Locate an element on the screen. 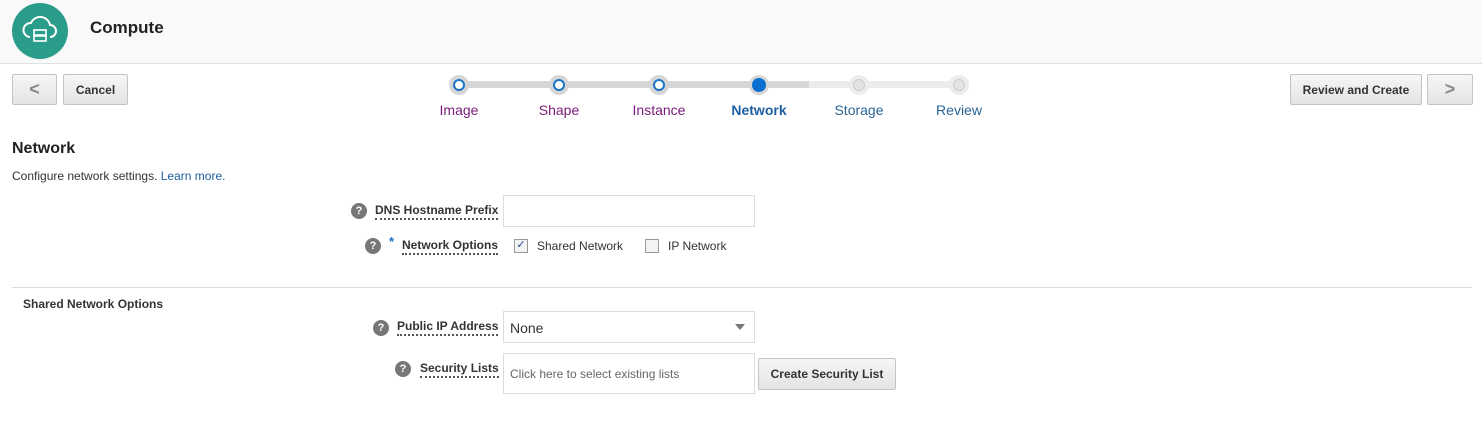  ip-network-label: IP Network is located at coordinates (697, 246).